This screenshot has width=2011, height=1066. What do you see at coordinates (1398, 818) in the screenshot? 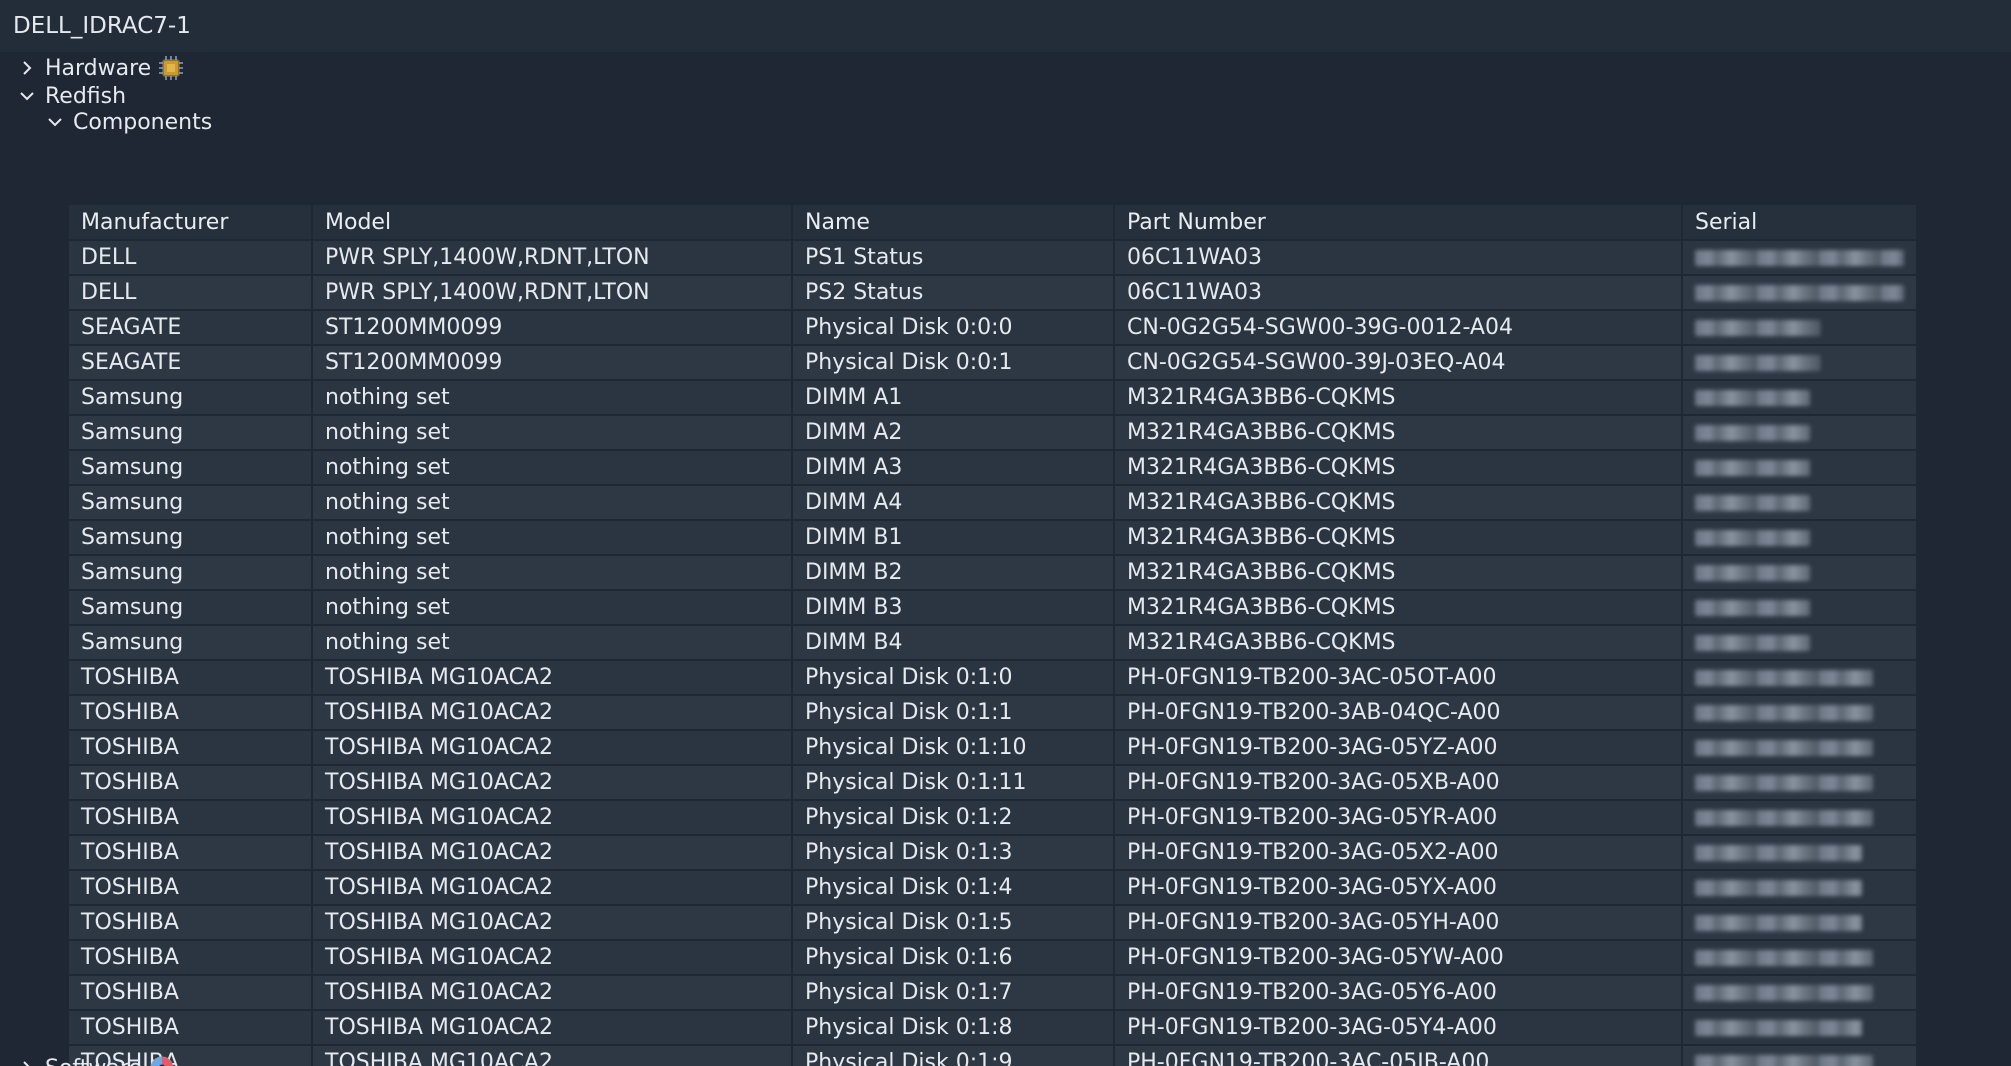
I see `cell-part-number: PH-0FGN19-TB200-3AG-05YR-A00` at bounding box center [1398, 818].